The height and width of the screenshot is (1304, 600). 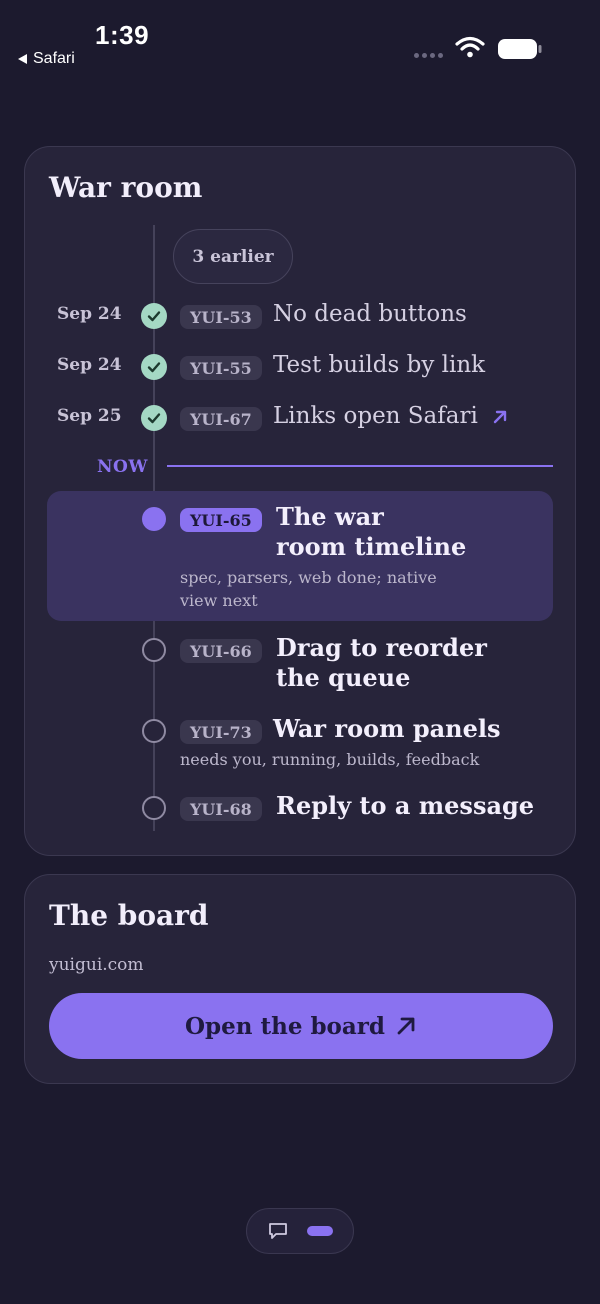 I want to click on page-control, so click(x=300, y=1231).